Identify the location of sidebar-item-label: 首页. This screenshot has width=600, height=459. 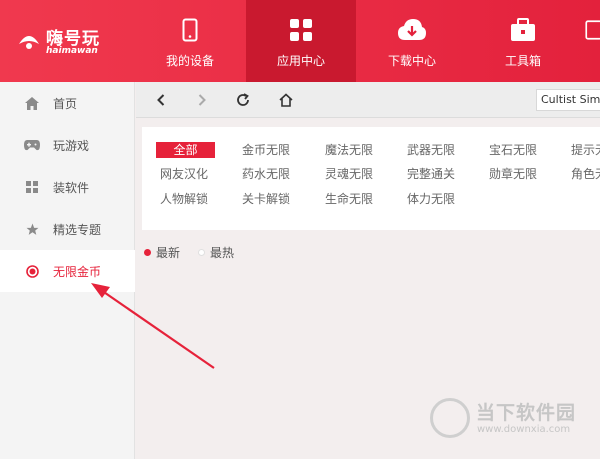
(65, 103).